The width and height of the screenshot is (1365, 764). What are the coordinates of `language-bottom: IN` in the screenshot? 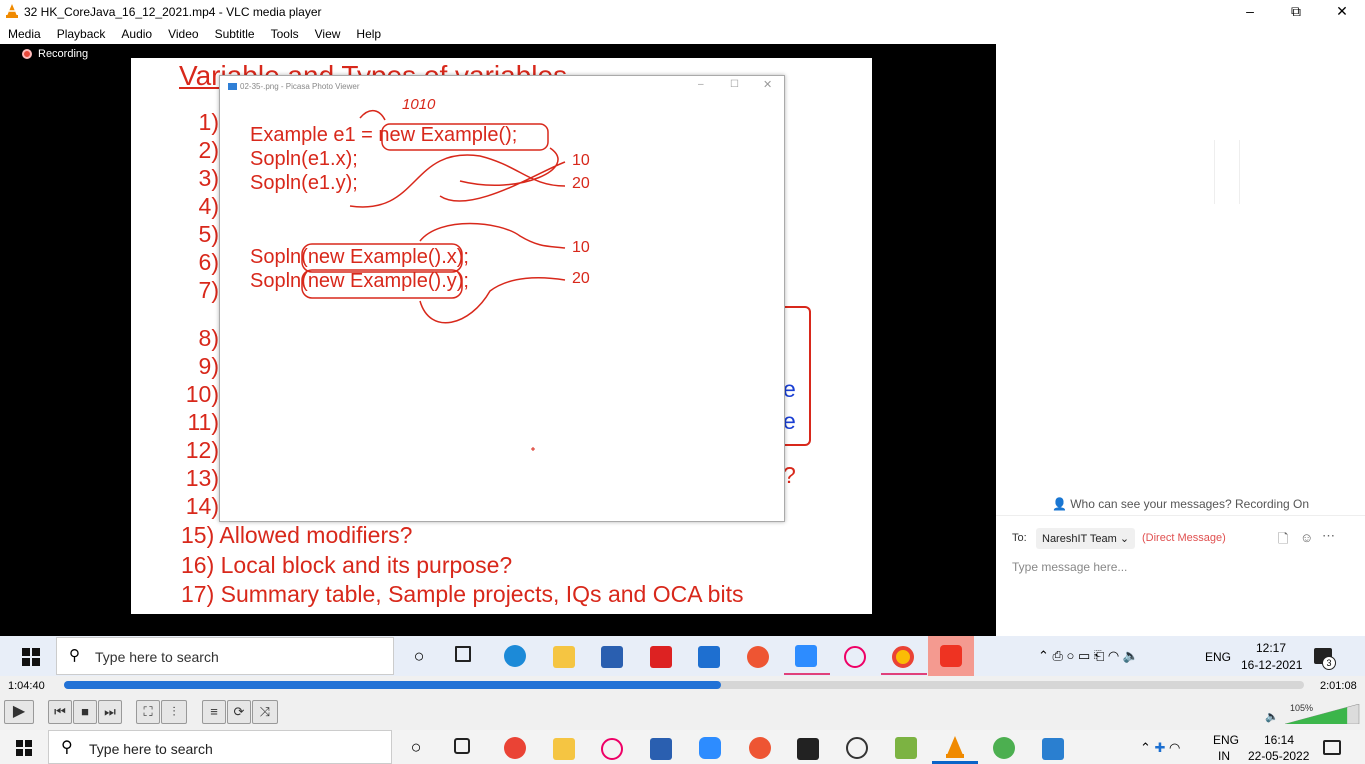 It's located at (1224, 756).